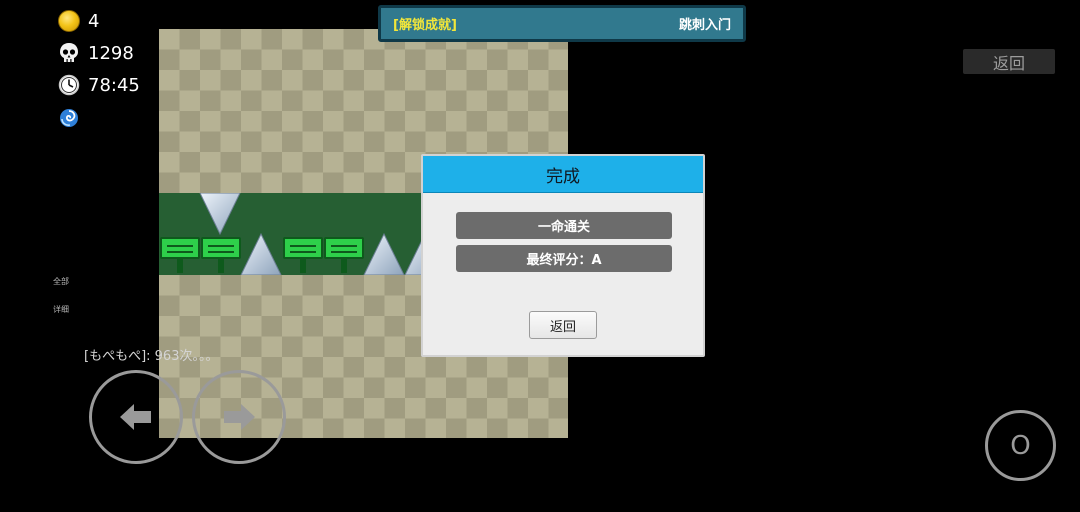 The width and height of the screenshot is (1080, 512). What do you see at coordinates (220, 214) in the screenshot?
I see `ceiling-spike` at bounding box center [220, 214].